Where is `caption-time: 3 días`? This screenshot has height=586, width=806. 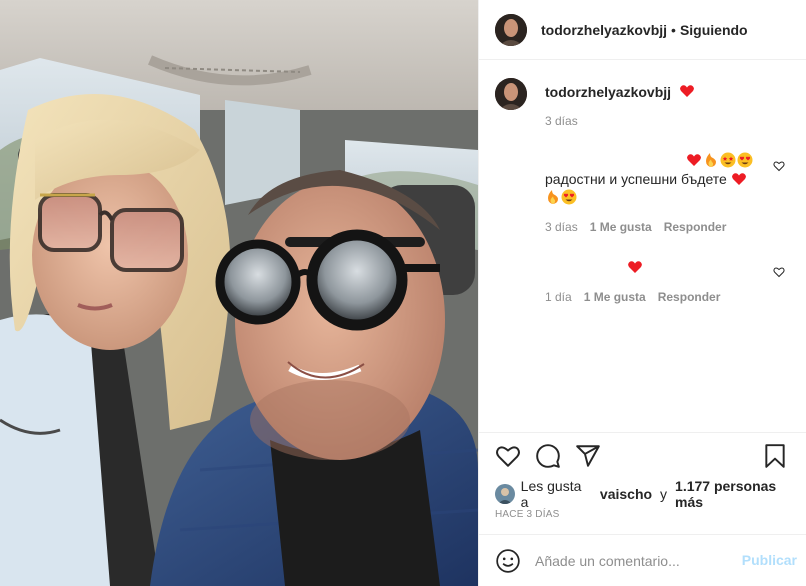
caption-time: 3 días is located at coordinates (561, 121).